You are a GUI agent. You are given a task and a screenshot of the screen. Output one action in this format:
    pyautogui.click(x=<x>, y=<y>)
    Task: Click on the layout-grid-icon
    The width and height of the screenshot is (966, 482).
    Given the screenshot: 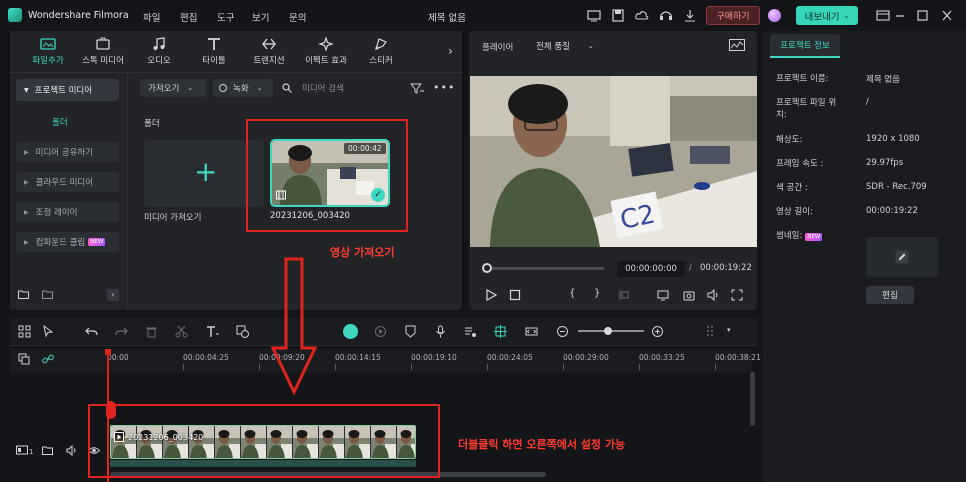 What is the action you would take?
    pyautogui.click(x=24, y=331)
    